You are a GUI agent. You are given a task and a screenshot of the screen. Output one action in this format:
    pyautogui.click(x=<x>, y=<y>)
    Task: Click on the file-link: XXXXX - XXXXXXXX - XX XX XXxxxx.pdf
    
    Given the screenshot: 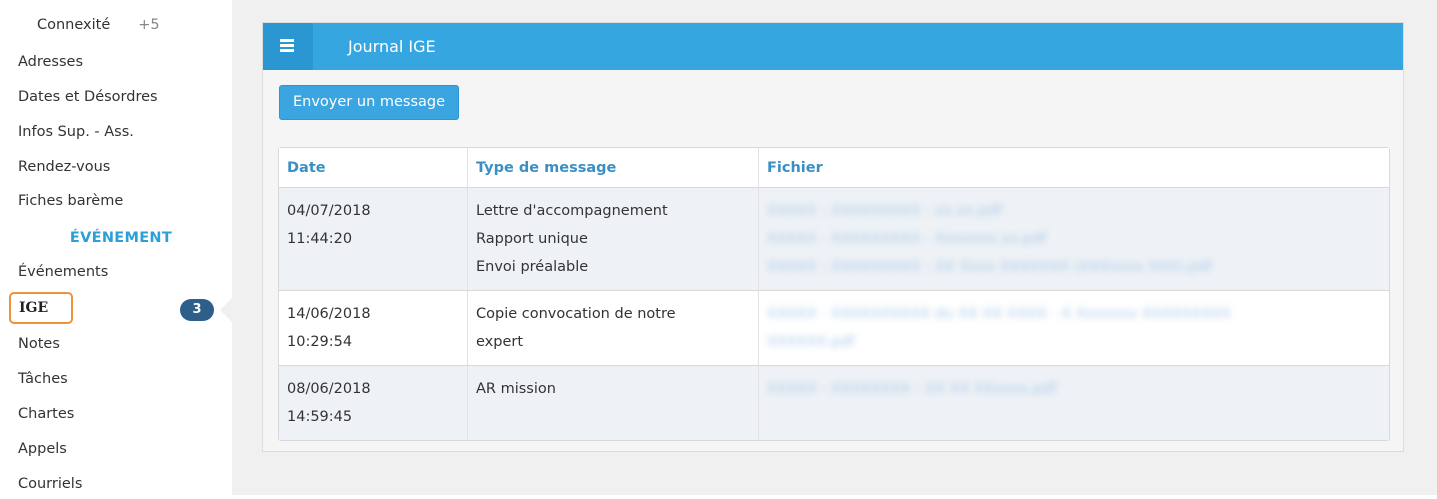 What is the action you would take?
    pyautogui.click(x=1074, y=389)
    